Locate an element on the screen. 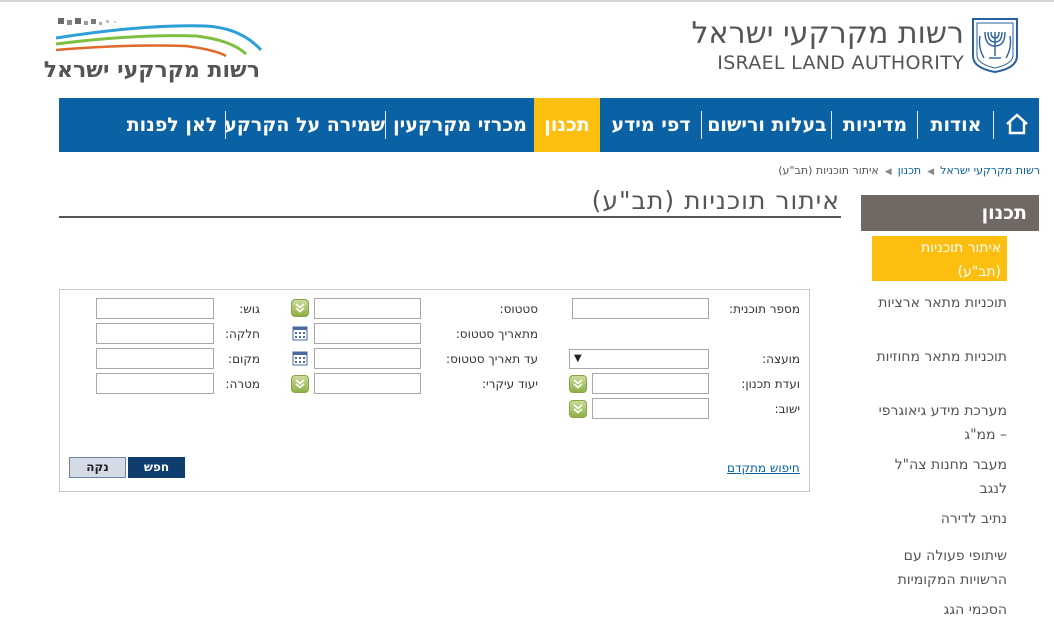 This screenshot has width=1054, height=628. block-label: גוש: is located at coordinates (249, 309).